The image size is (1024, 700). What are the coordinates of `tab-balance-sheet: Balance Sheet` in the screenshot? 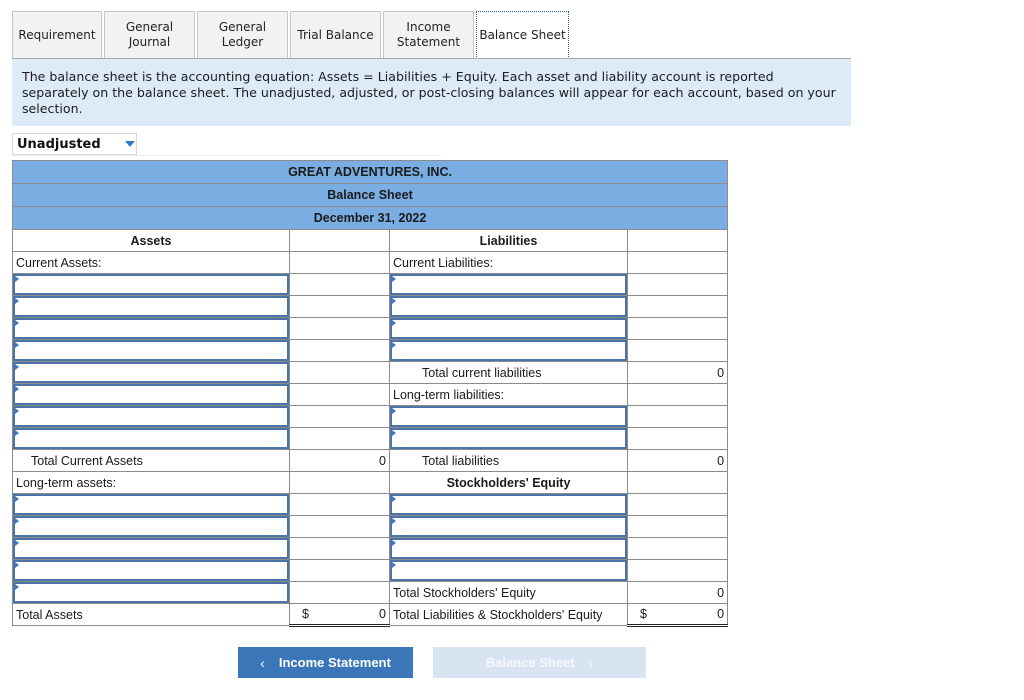 It's located at (522, 35).